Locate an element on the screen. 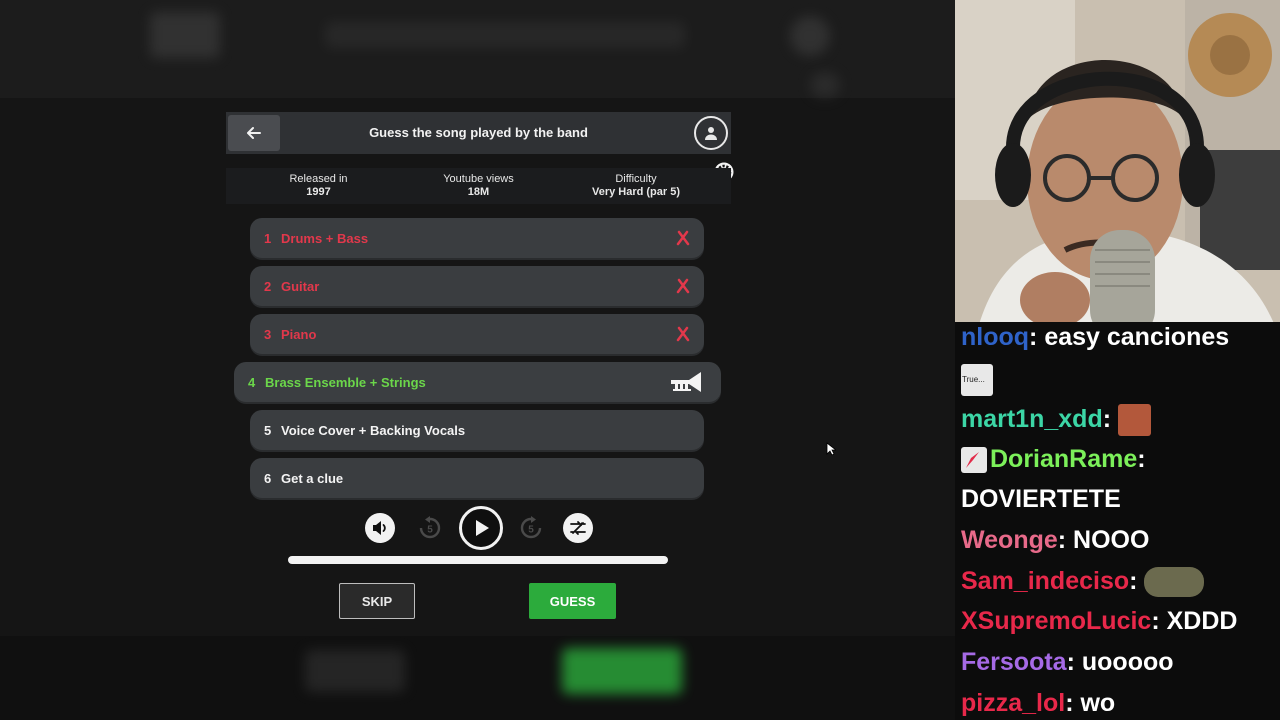 The height and width of the screenshot is (720, 1280). chat-username: DorianRame is located at coordinates (1064, 459).